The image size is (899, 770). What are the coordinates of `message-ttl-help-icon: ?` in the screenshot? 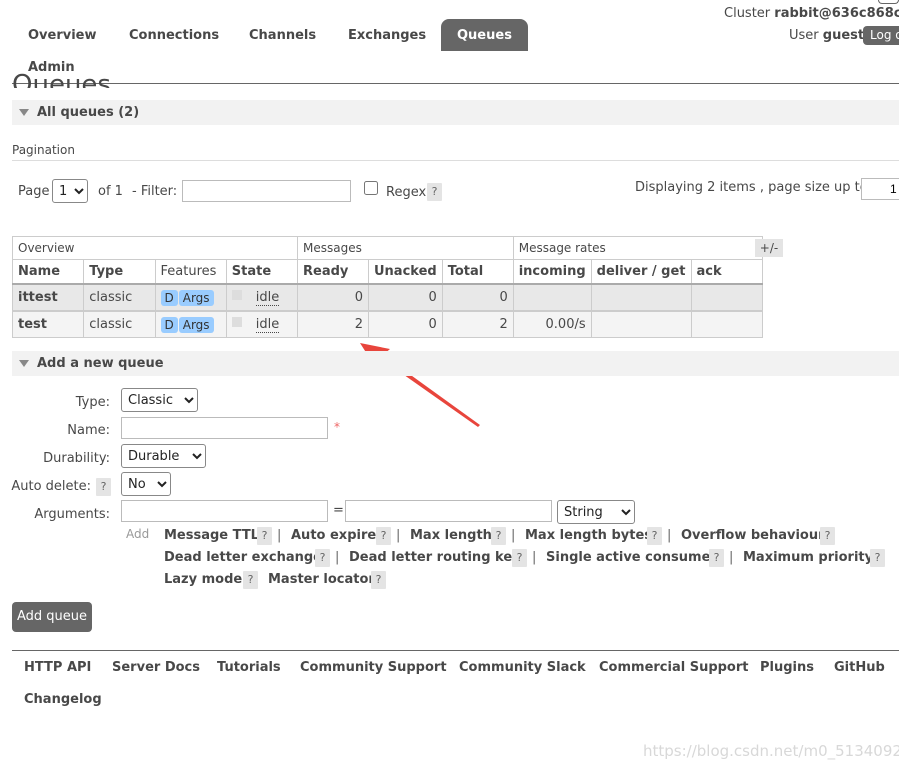 It's located at (264, 536).